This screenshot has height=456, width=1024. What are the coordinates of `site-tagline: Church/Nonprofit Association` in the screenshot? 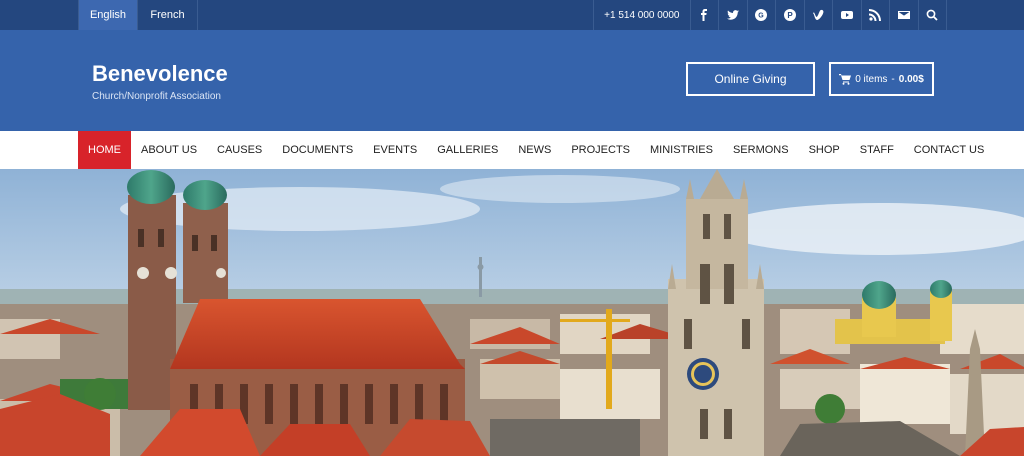 It's located at (156, 96).